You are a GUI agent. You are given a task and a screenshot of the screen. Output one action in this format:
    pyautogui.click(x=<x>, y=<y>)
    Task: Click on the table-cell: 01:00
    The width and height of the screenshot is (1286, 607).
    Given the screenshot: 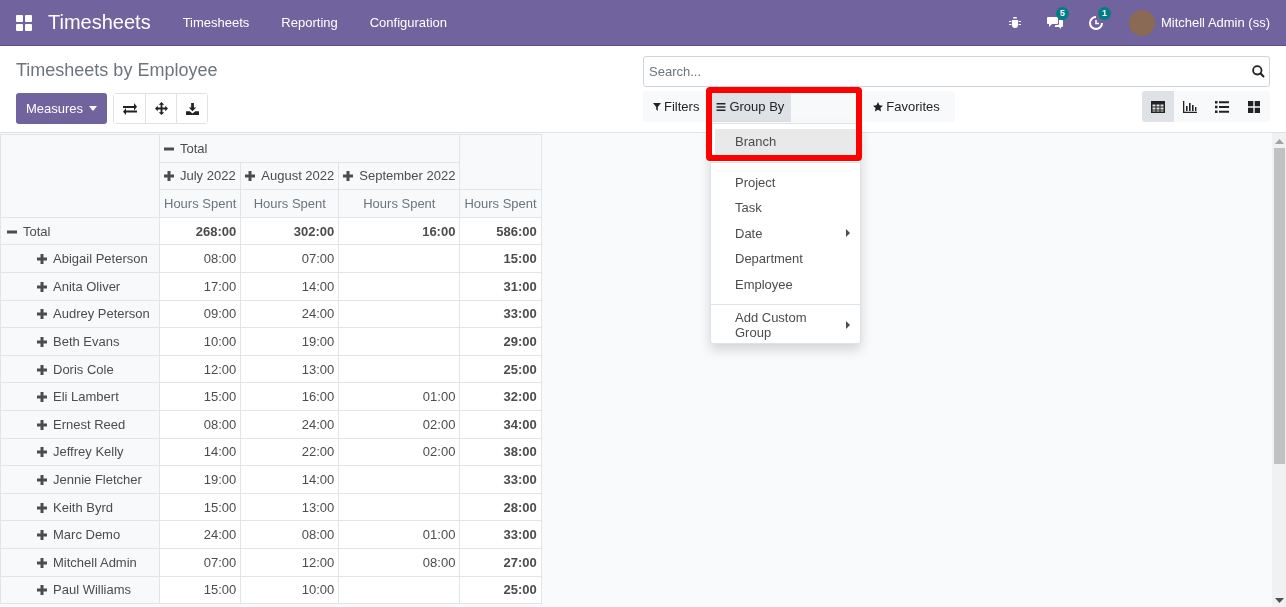 What is the action you would take?
    pyautogui.click(x=399, y=396)
    